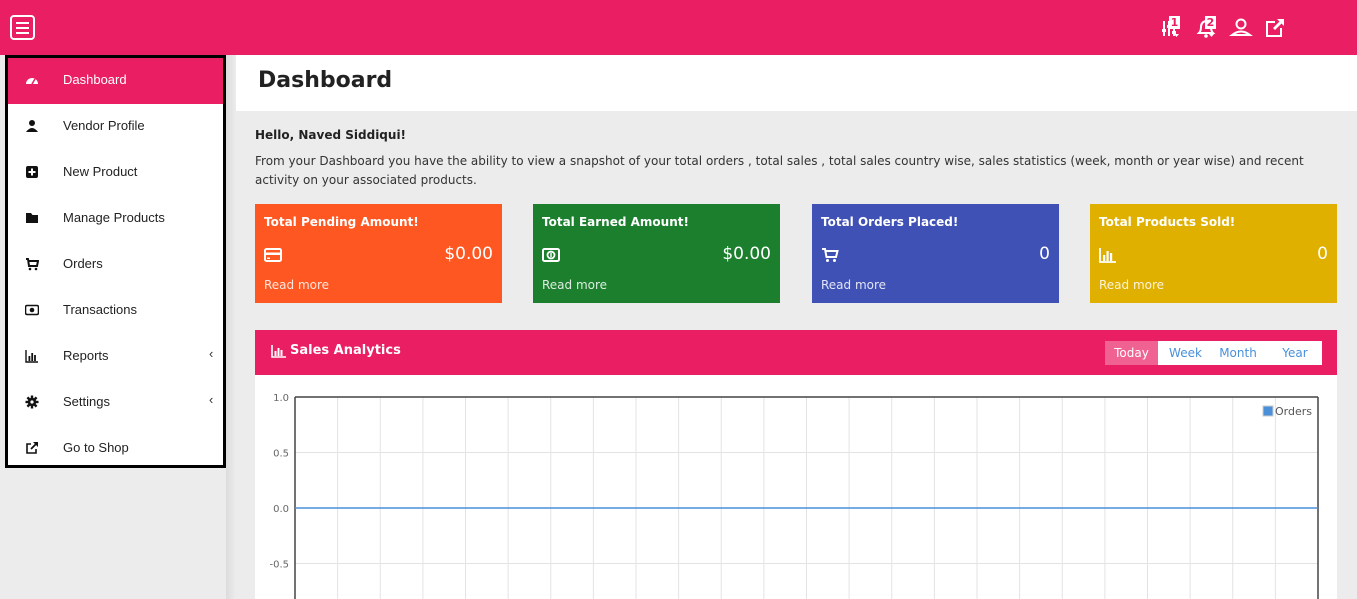  I want to click on sidebar-item-label: Go to Shop, so click(96, 447).